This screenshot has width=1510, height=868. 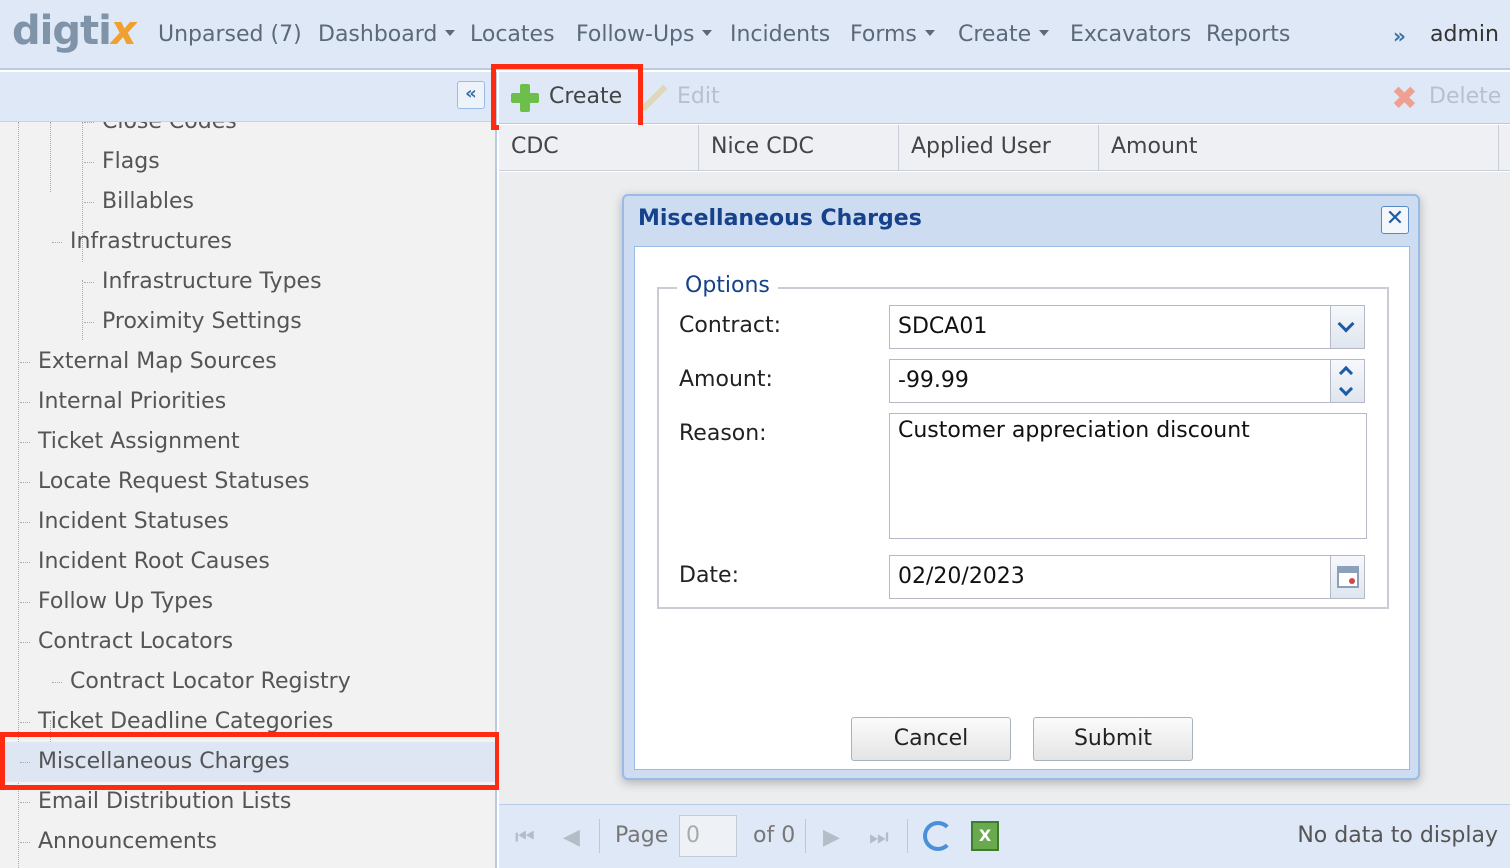 What do you see at coordinates (644, 34) in the screenshot?
I see `nav-follow-ups-menu: Follow-Ups` at bounding box center [644, 34].